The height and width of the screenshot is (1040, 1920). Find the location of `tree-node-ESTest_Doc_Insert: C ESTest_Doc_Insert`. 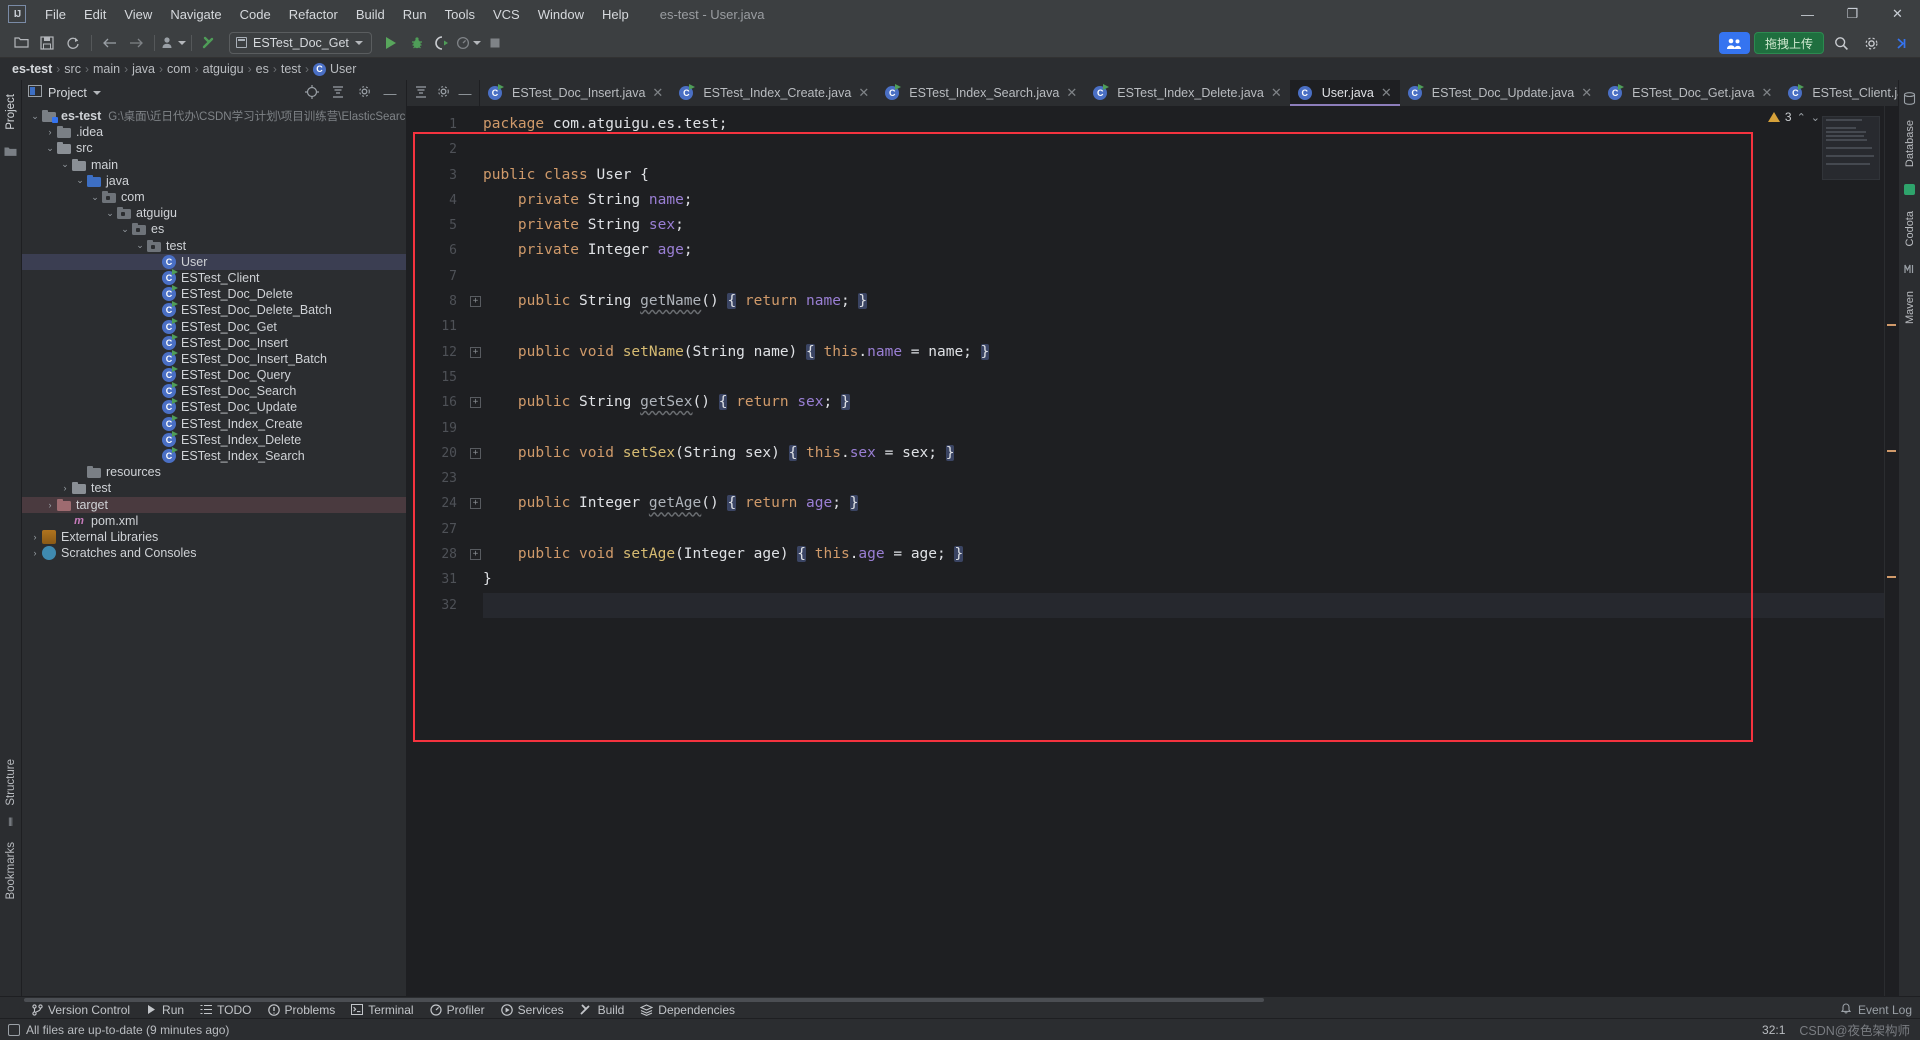

tree-node-ESTest_Doc_Insert: C ESTest_Doc_Insert is located at coordinates (214, 342).